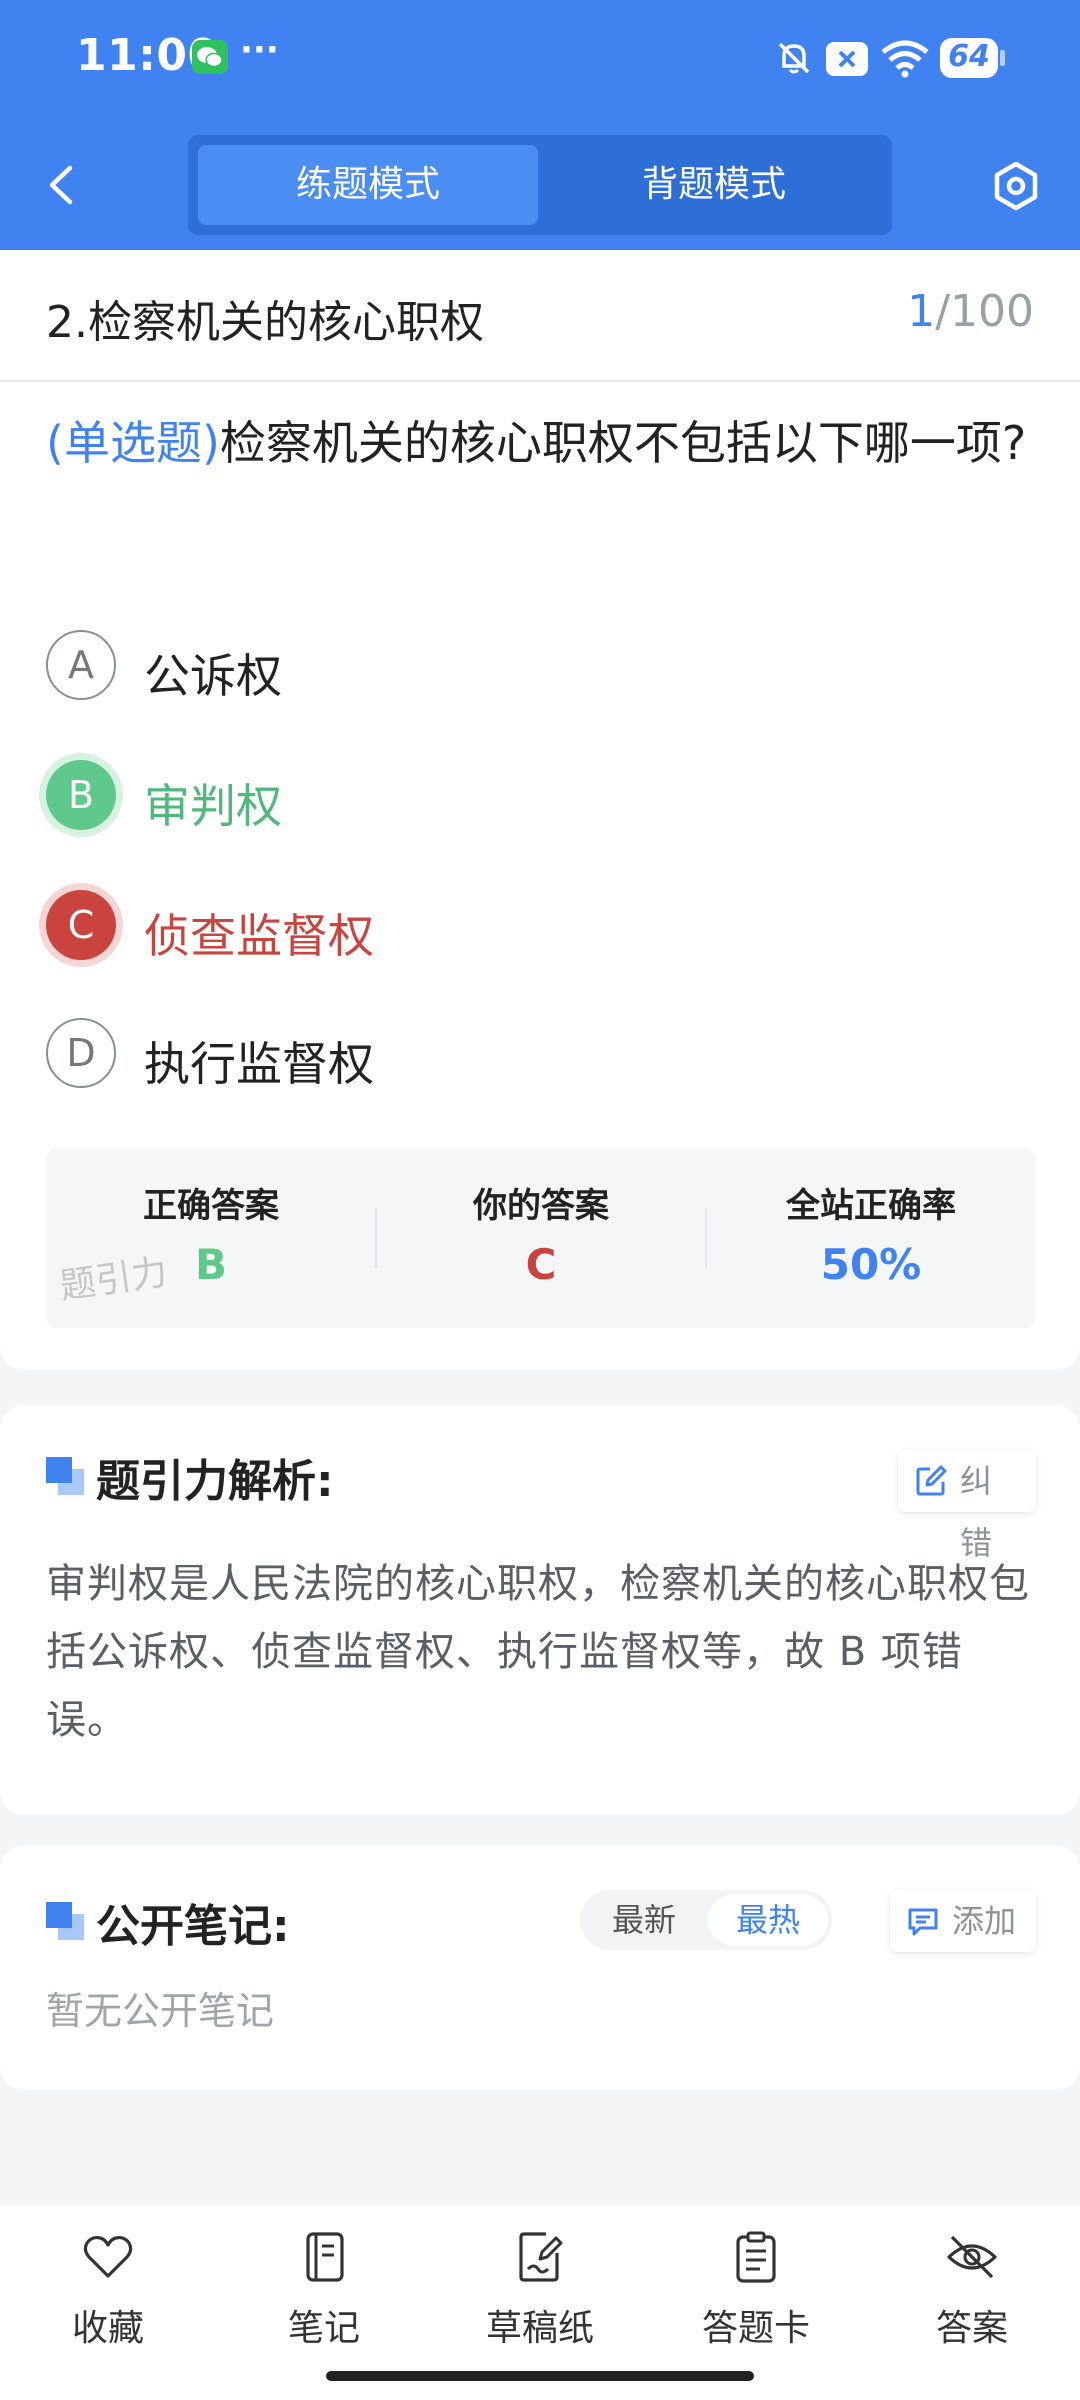 Image resolution: width=1080 pixels, height=2400 pixels. Describe the element at coordinates (324, 2299) in the screenshot. I see `tab-notes: 笔记` at that location.